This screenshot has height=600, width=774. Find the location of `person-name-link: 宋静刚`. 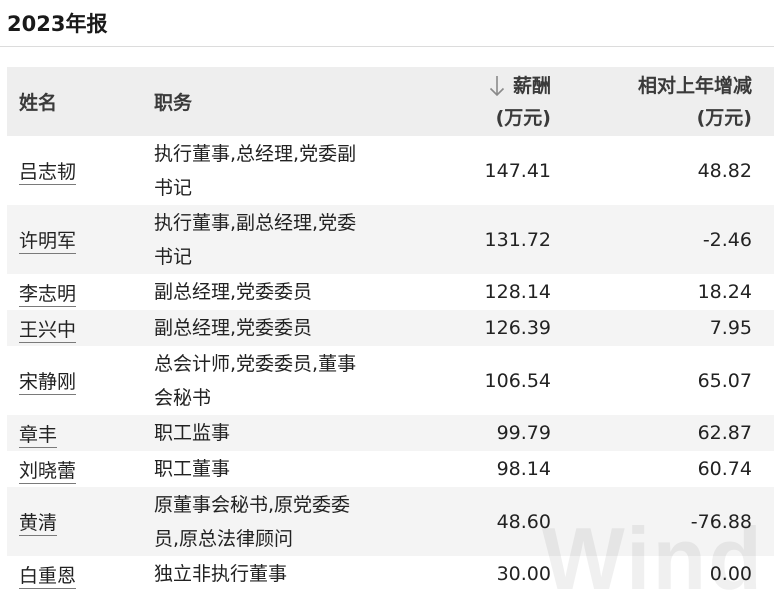

person-name-link: 宋静刚 is located at coordinates (48, 383).